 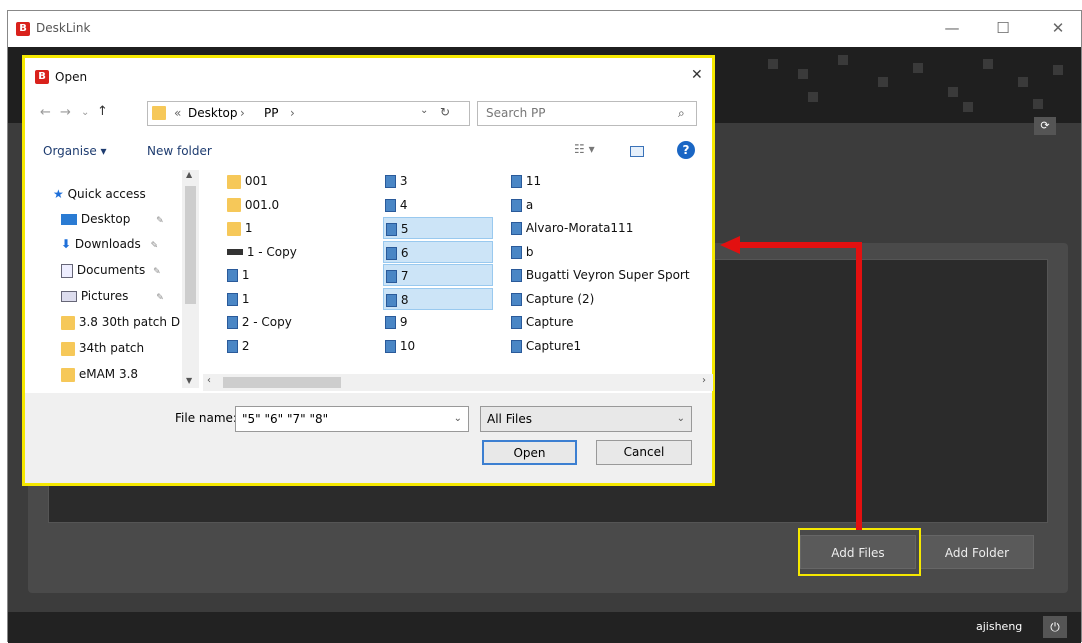 I want to click on file-name: 1 - Copy, so click(x=270, y=251).